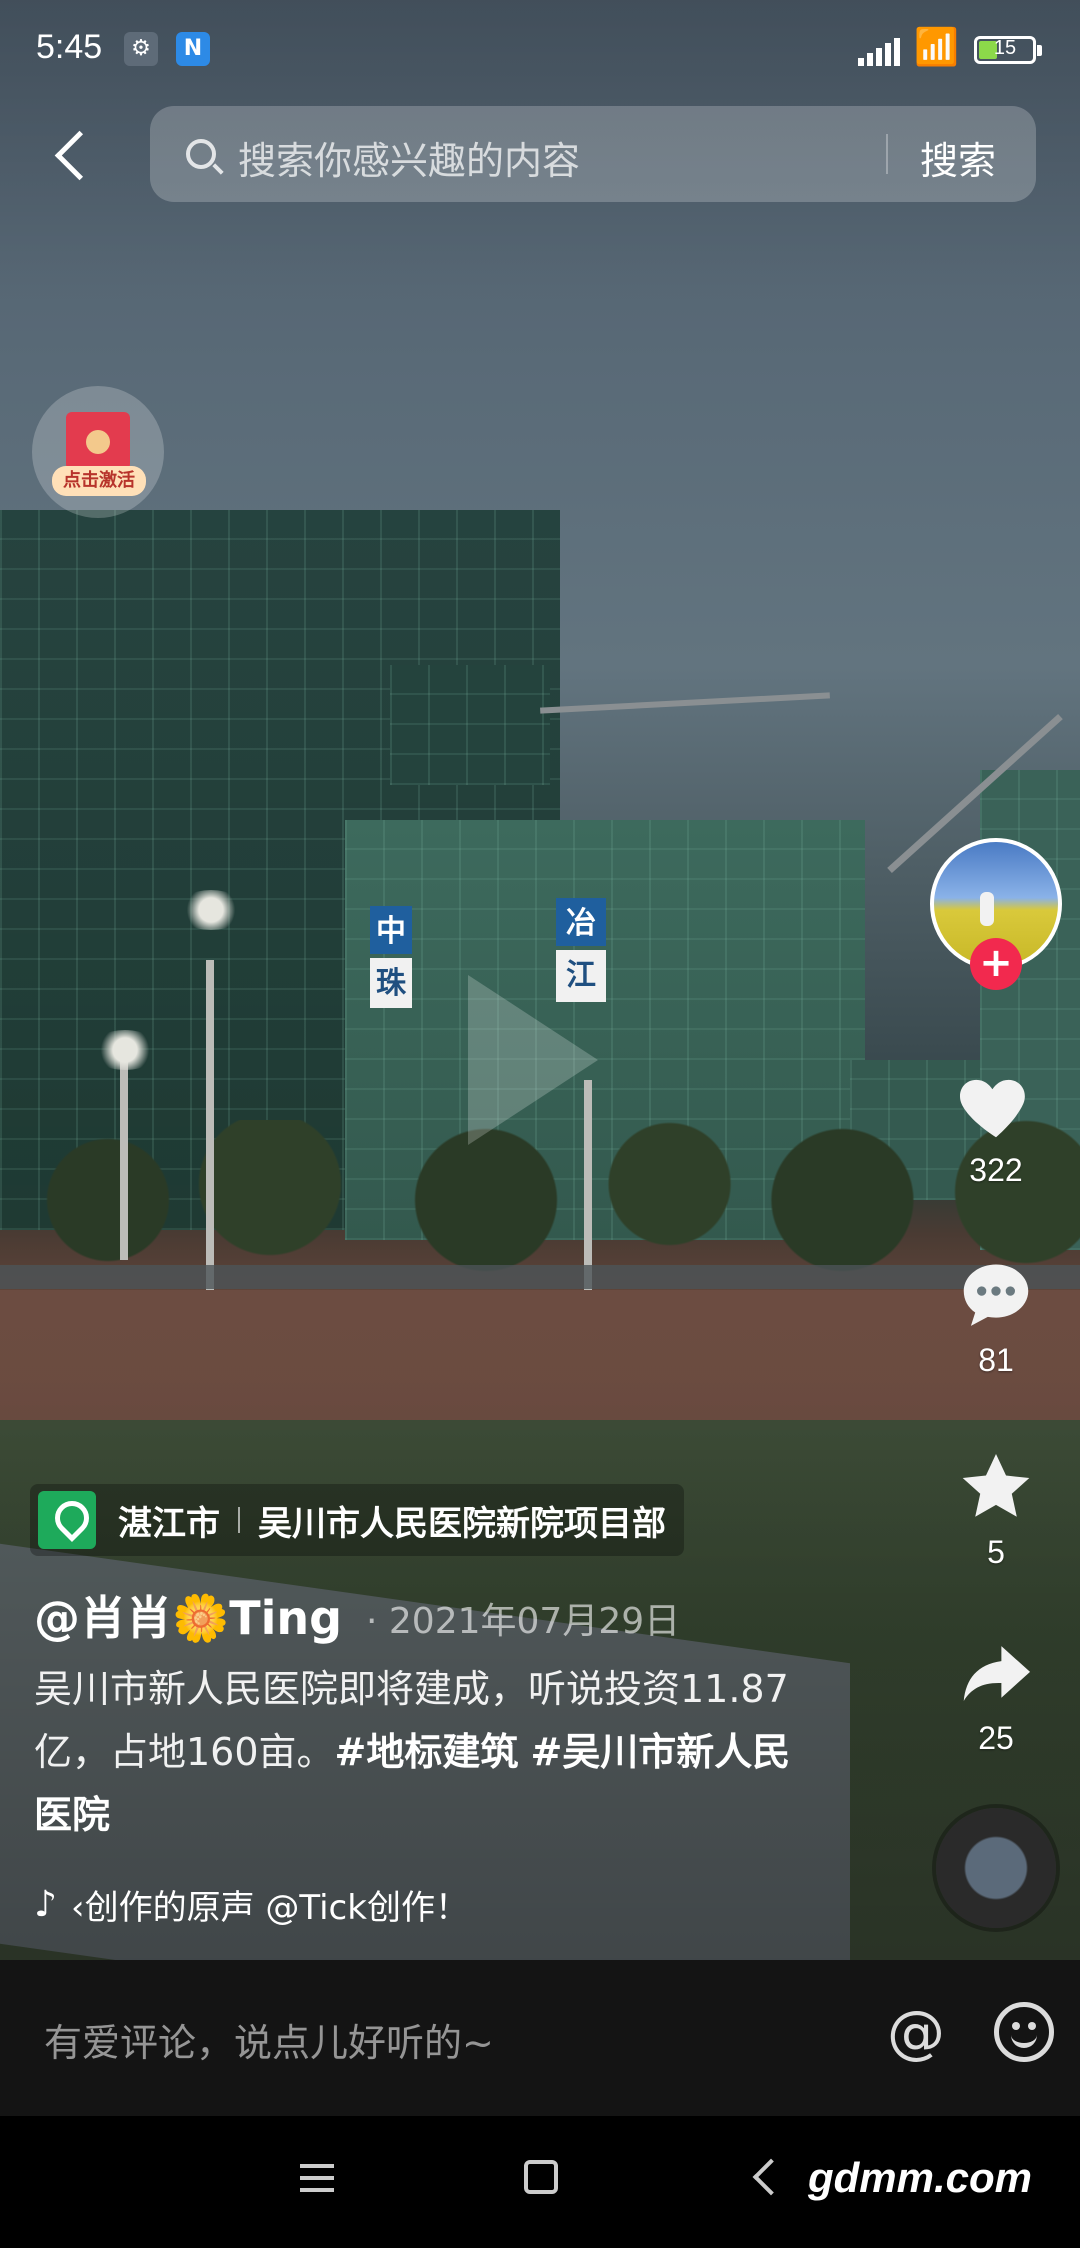  What do you see at coordinates (920, 2177) in the screenshot?
I see `watermark: gdmm.com` at bounding box center [920, 2177].